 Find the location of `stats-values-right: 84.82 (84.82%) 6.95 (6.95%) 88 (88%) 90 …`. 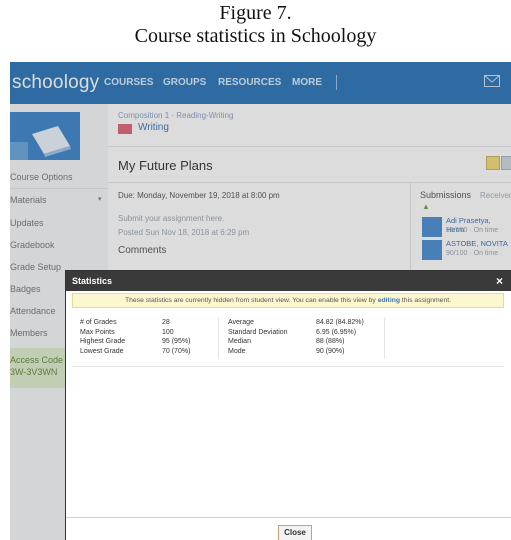

stats-values-right: 84.82 (84.82%) 6.95 (6.95%) 88 (88%) 90 … is located at coordinates (340, 338).